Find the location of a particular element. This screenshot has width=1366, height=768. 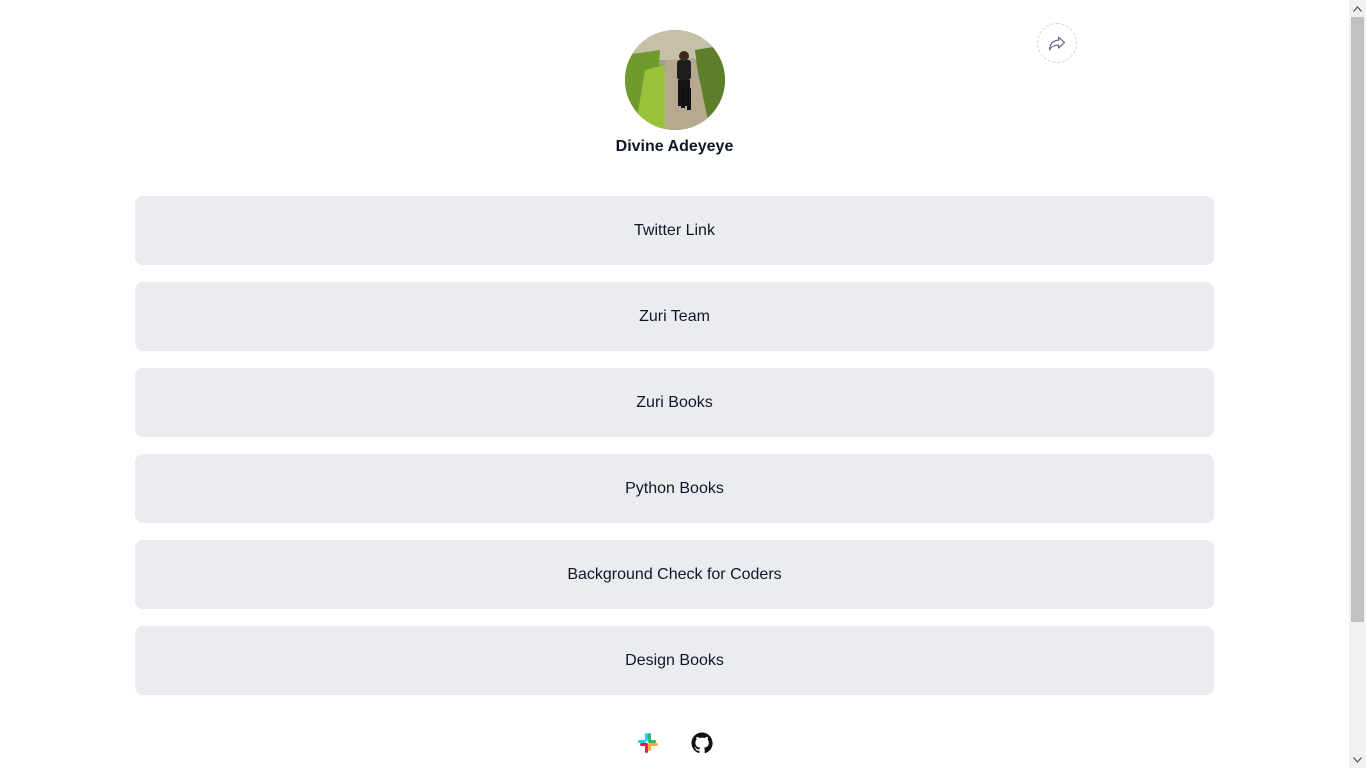

zuri-team-button: Zuri Team is located at coordinates (674, 316).